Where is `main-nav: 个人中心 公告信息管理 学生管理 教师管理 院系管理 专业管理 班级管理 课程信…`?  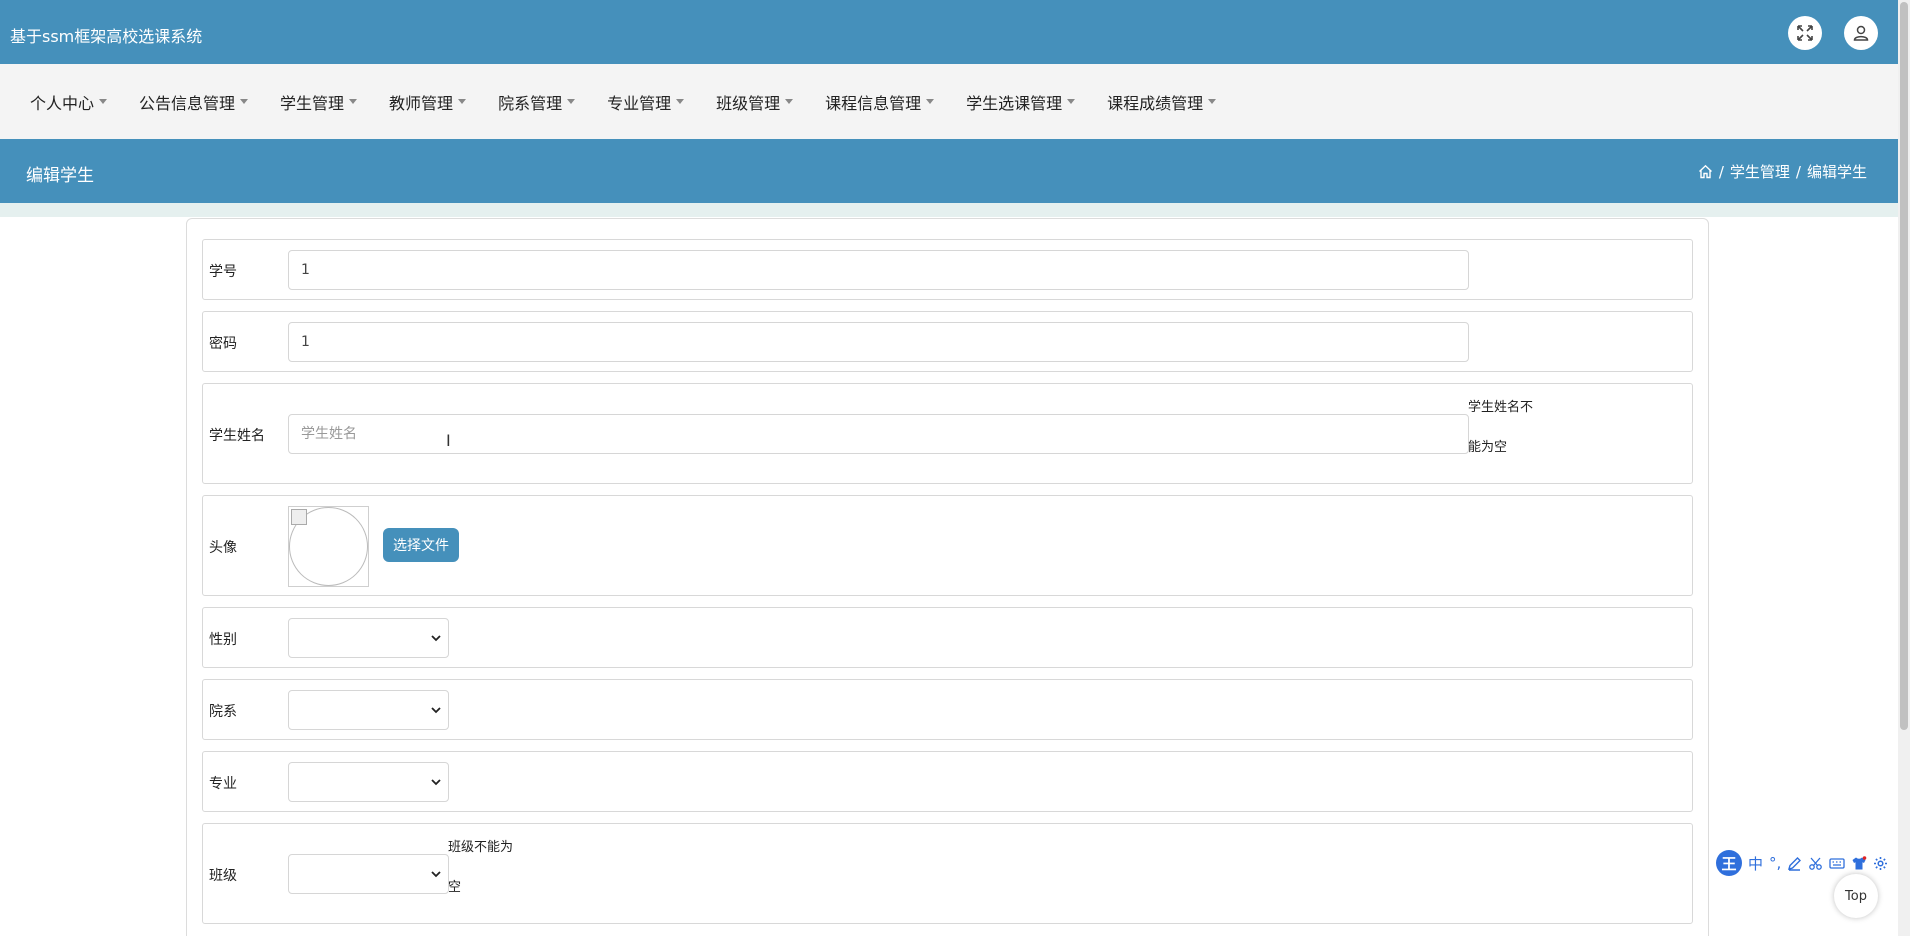 main-nav: 个人中心 公告信息管理 学生管理 教师管理 院系管理 专业管理 班级管理 课程信… is located at coordinates (949, 101).